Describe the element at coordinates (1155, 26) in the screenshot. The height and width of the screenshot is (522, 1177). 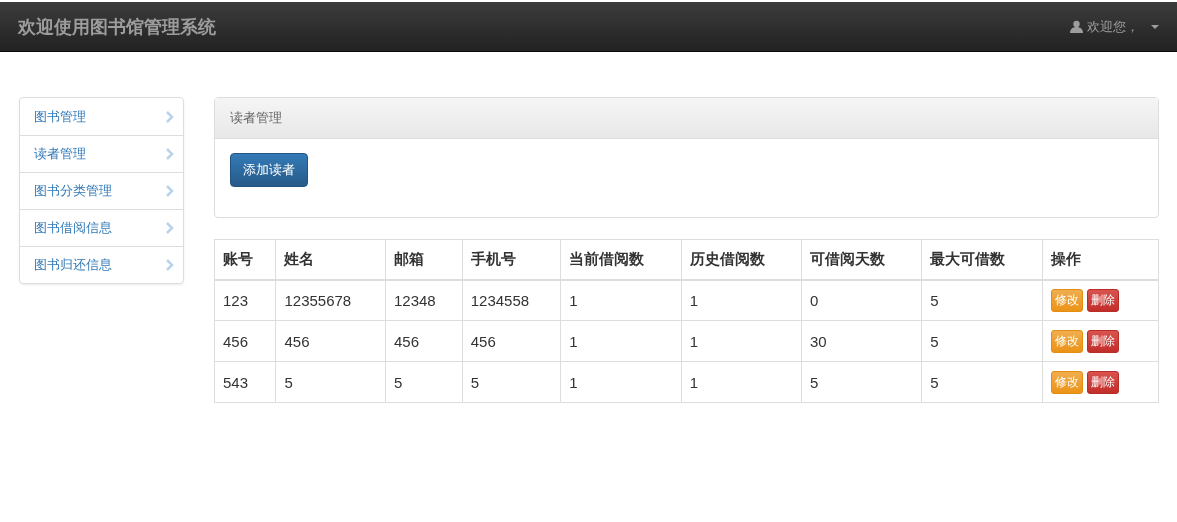
I see `caret-icon` at that location.